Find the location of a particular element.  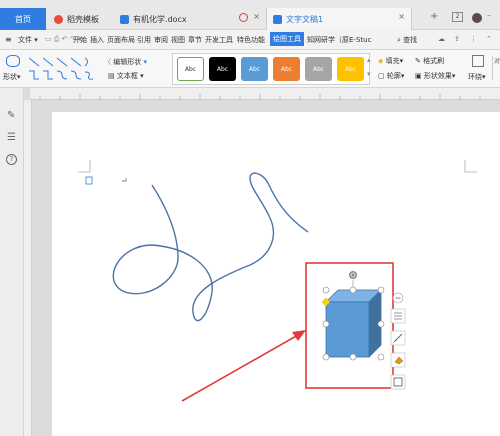

red-arrow-line is located at coordinates (240, 368).